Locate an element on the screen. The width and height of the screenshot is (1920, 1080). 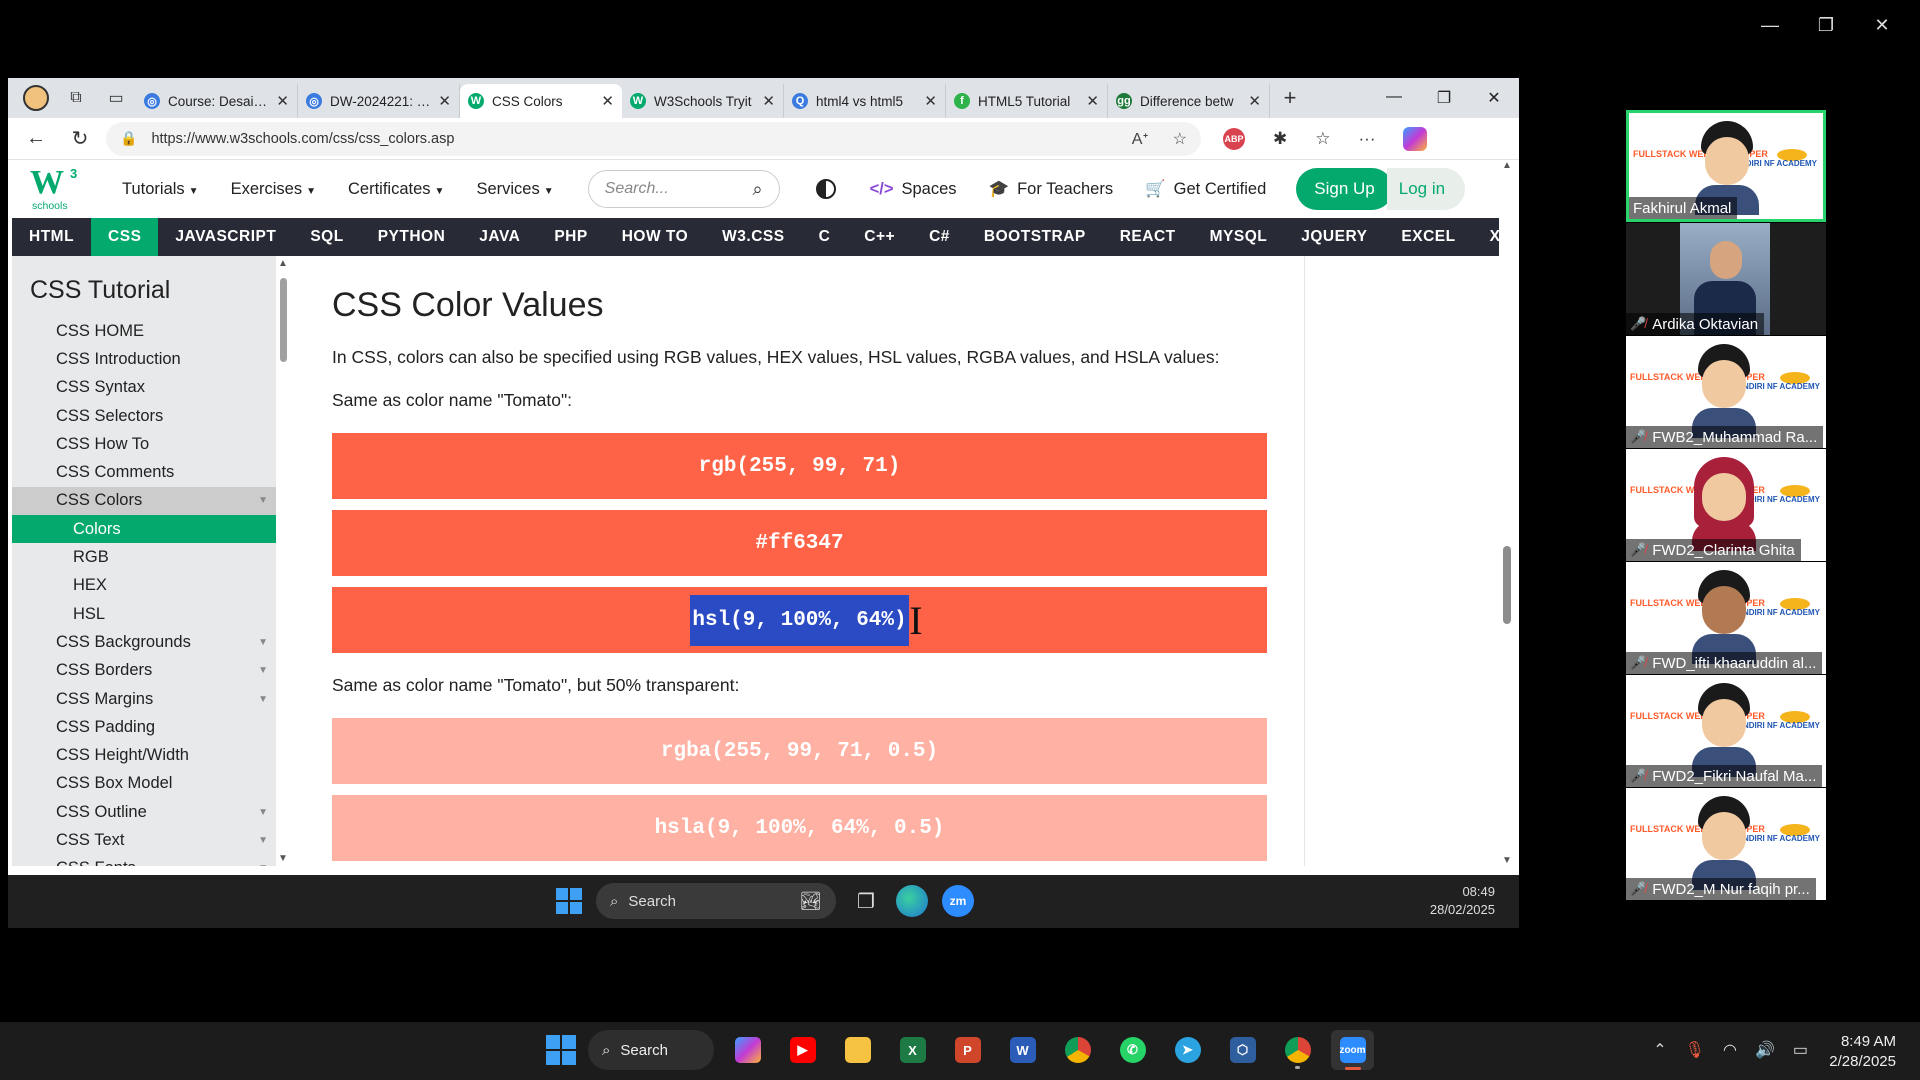
menu-certificates: Certificates ▼ is located at coordinates (396, 189).